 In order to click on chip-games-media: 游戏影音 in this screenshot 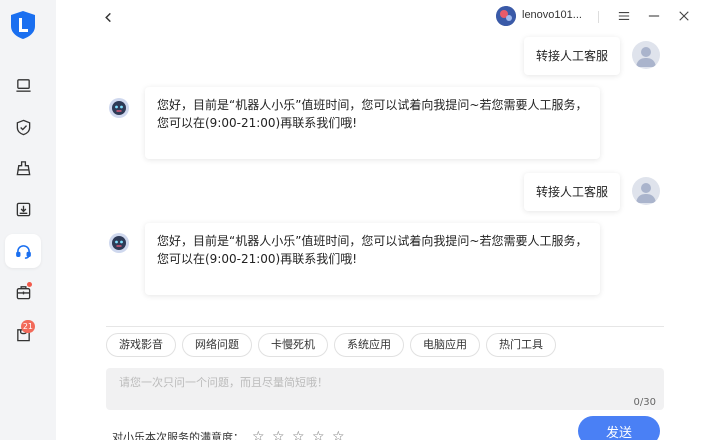, I will do `click(141, 345)`.